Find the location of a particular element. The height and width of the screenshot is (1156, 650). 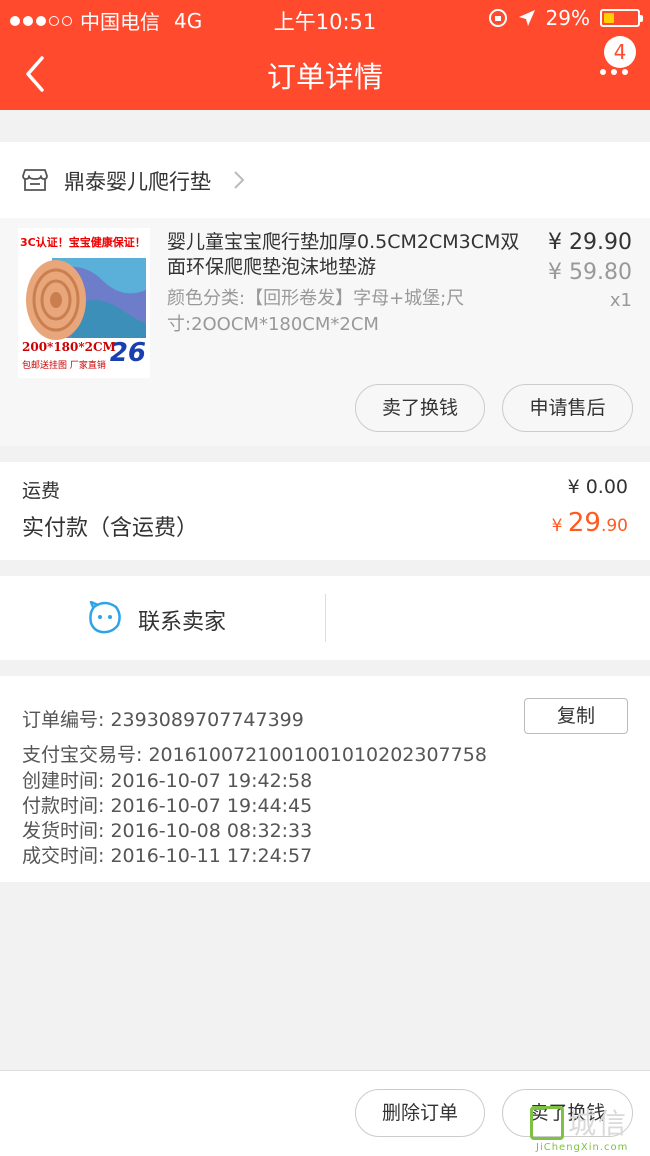

product-original-price: ¥ 59.80 is located at coordinates (590, 272).